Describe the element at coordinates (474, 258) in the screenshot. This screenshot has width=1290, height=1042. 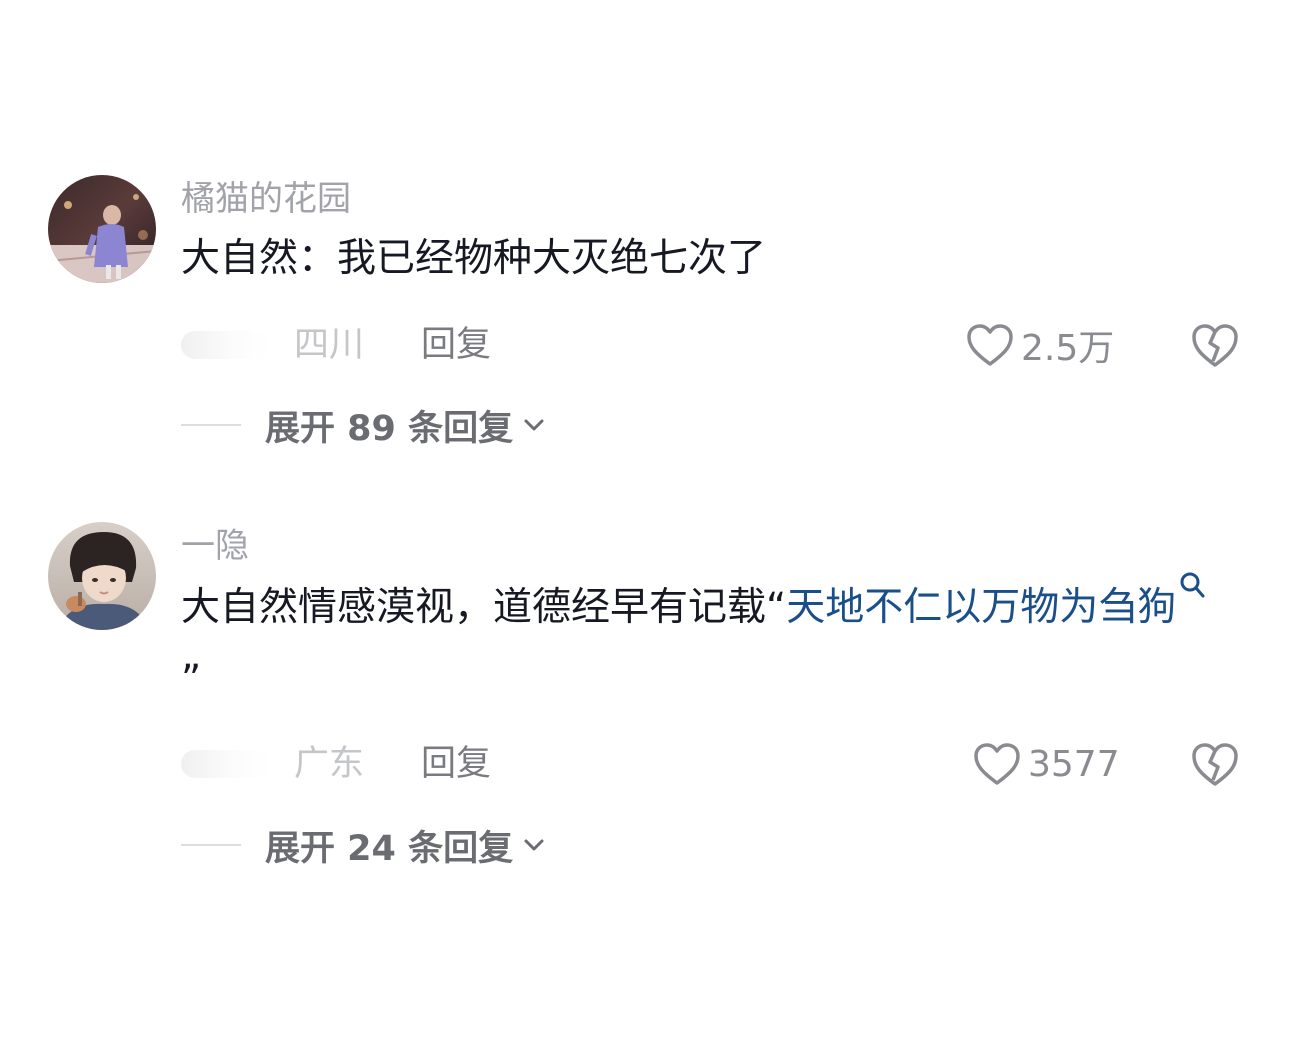
I see `comment-text-plain: 大自然：我已经物种大灭绝七次了` at that location.